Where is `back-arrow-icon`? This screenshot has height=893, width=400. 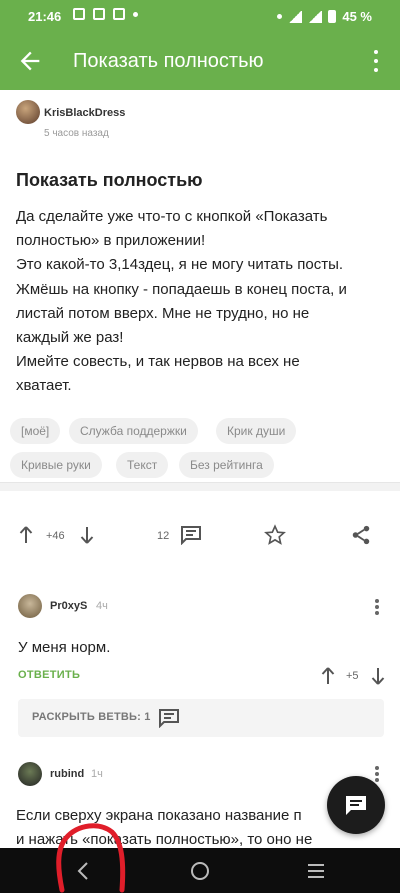 back-arrow-icon is located at coordinates (30, 61).